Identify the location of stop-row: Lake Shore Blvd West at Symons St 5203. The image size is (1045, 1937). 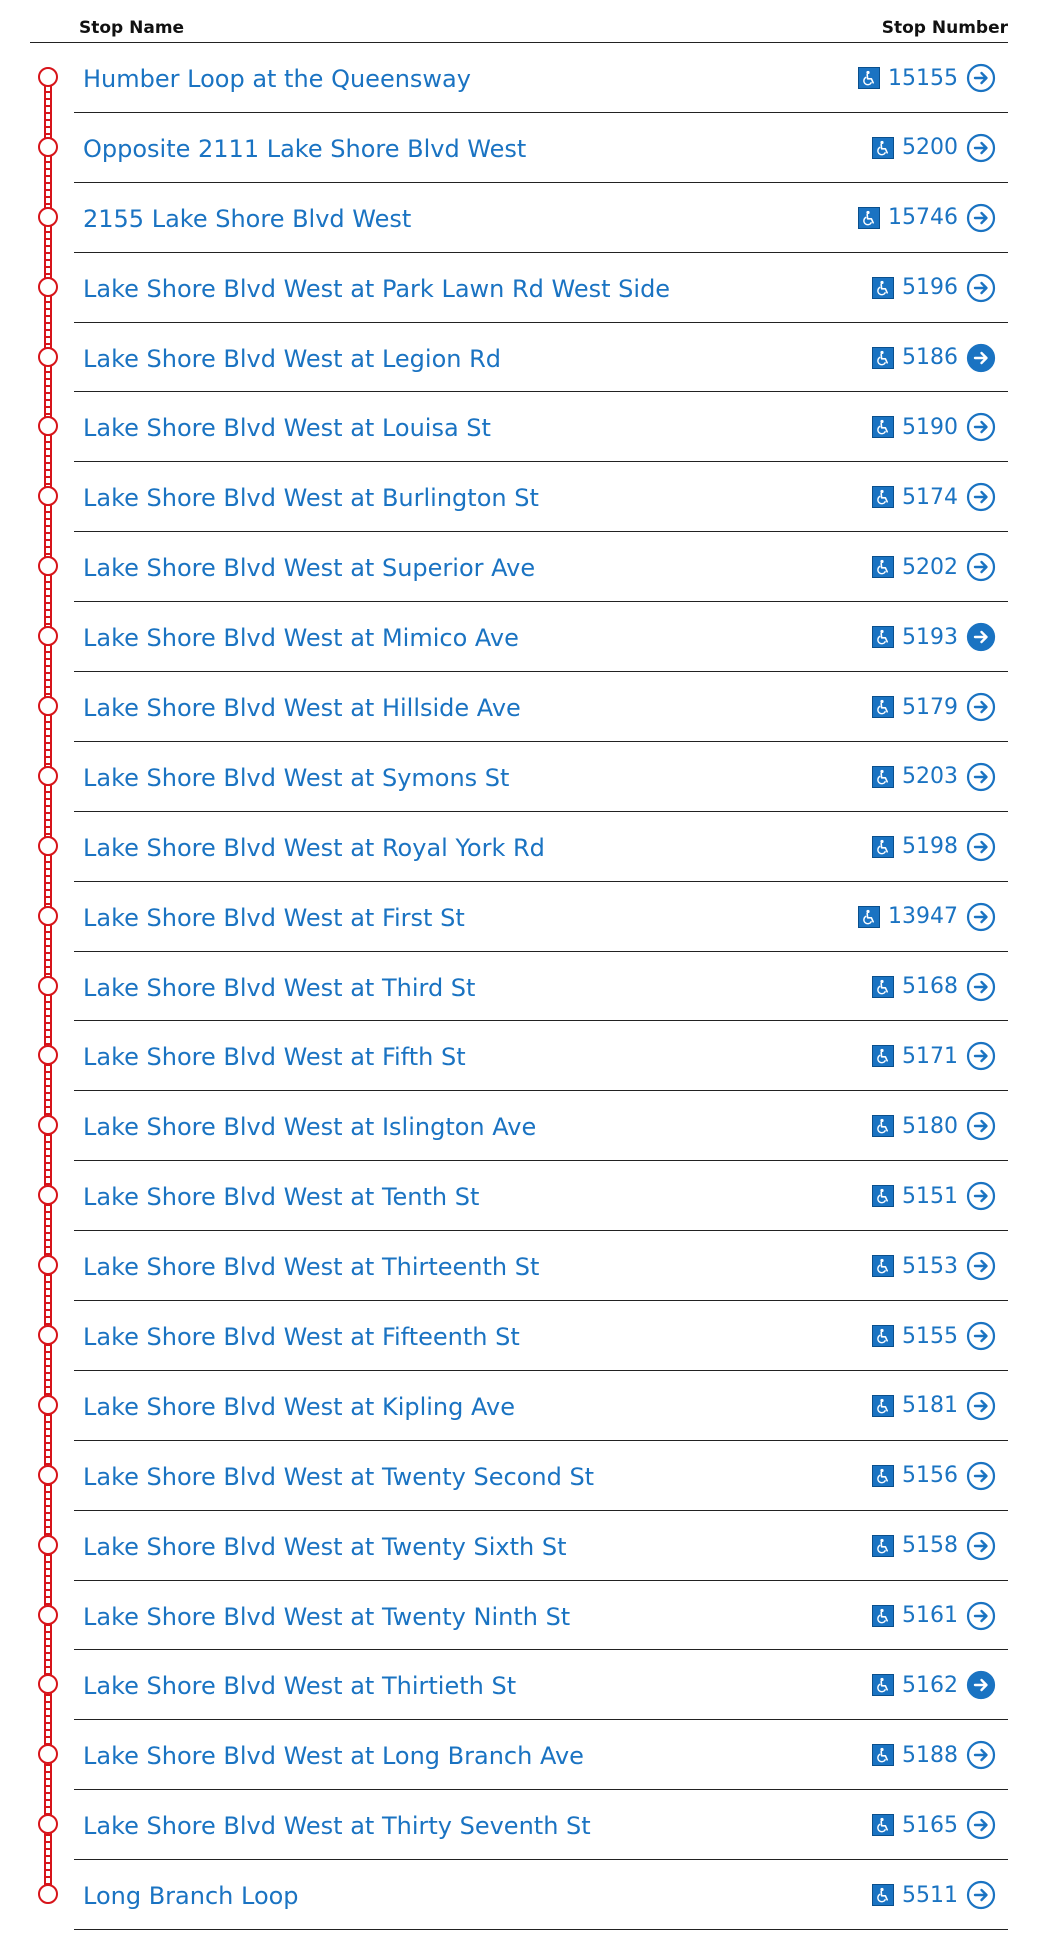
(519, 777).